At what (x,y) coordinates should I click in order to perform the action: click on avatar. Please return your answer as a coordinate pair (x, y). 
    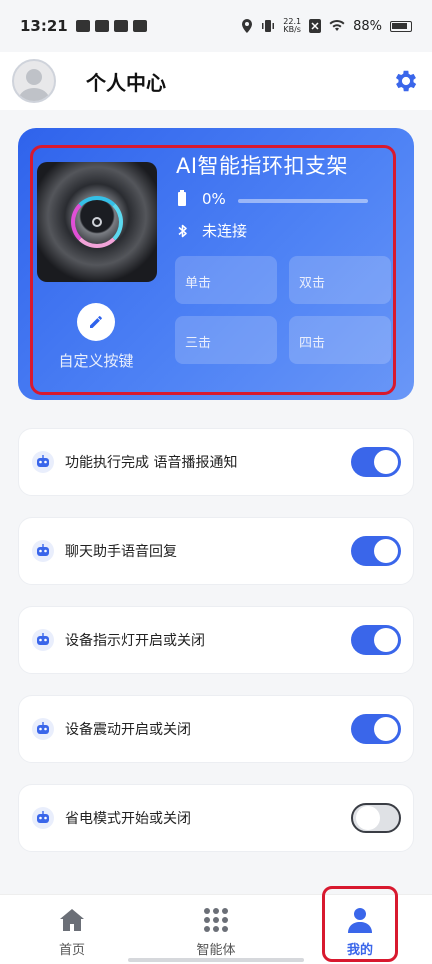
    Looking at the image, I should click on (34, 81).